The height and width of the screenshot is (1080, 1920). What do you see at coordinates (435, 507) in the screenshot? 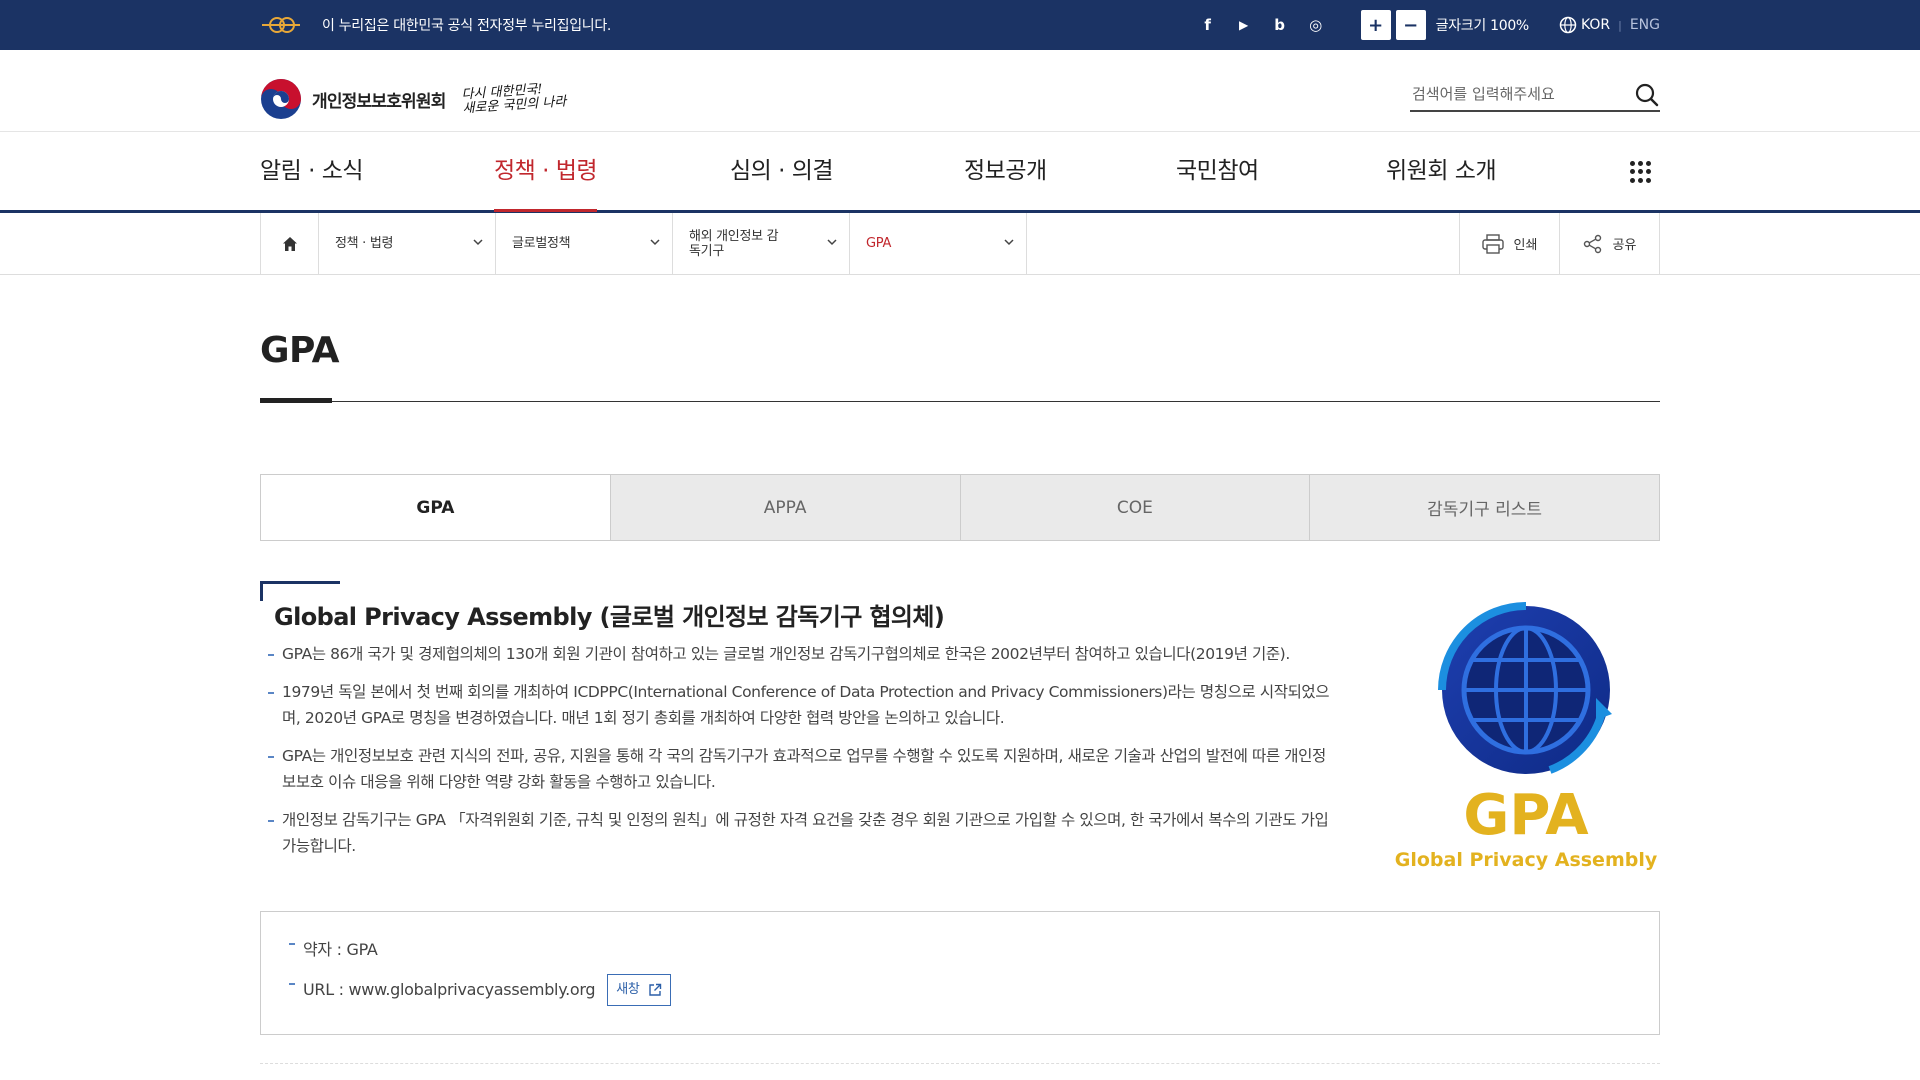
I see `tab-gpa: GPA` at bounding box center [435, 507].